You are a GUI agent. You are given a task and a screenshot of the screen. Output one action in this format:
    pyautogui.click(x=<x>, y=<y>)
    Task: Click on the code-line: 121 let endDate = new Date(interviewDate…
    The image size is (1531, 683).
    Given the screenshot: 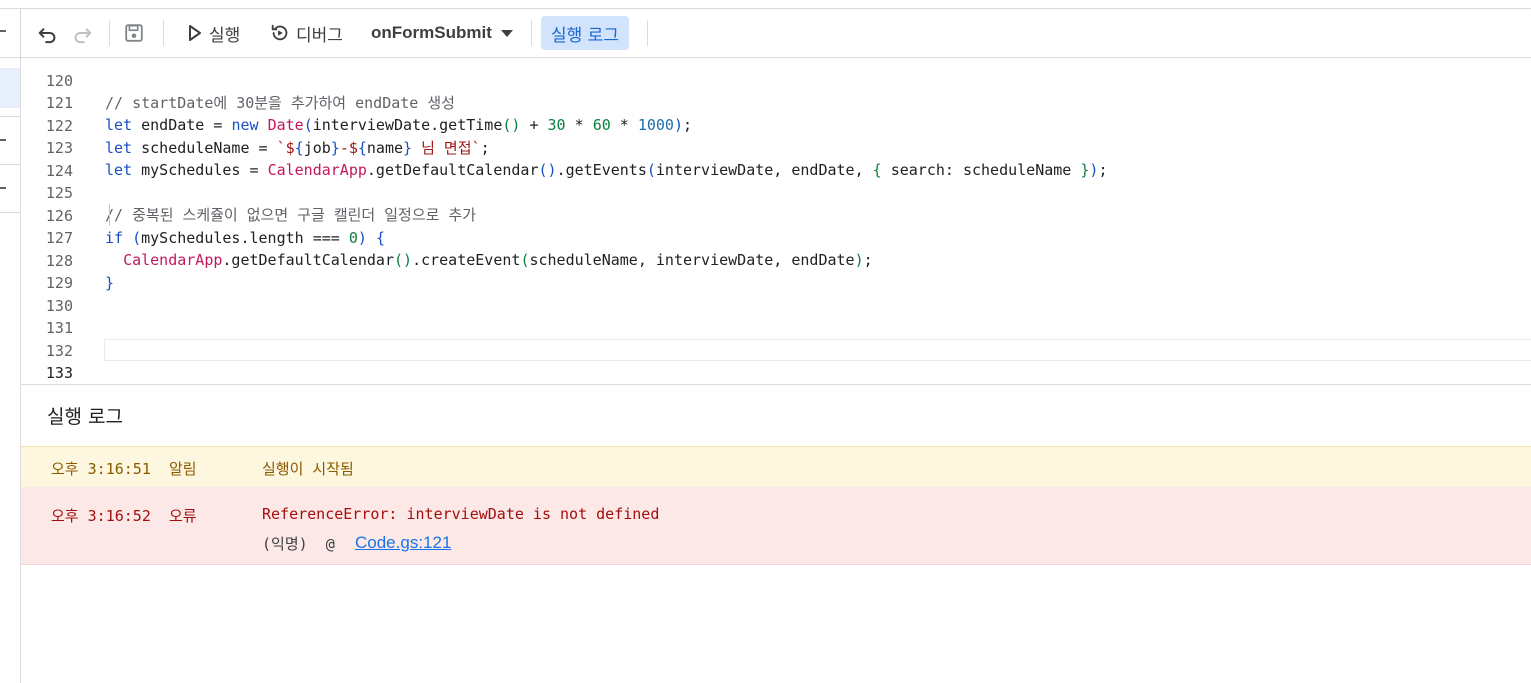 What is the action you would take?
    pyautogui.click(x=776, y=102)
    